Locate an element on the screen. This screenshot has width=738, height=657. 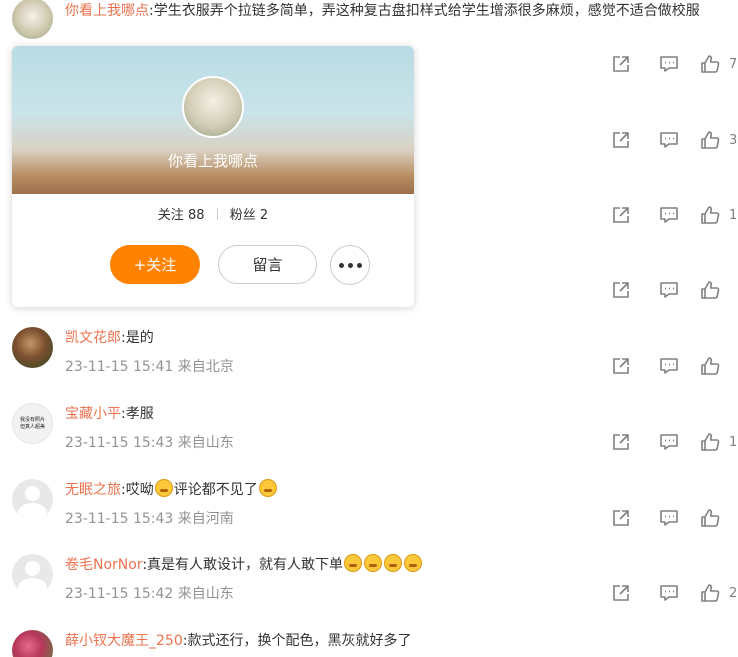
comment-time: 23-11-15 15:41 is located at coordinates (119, 367).